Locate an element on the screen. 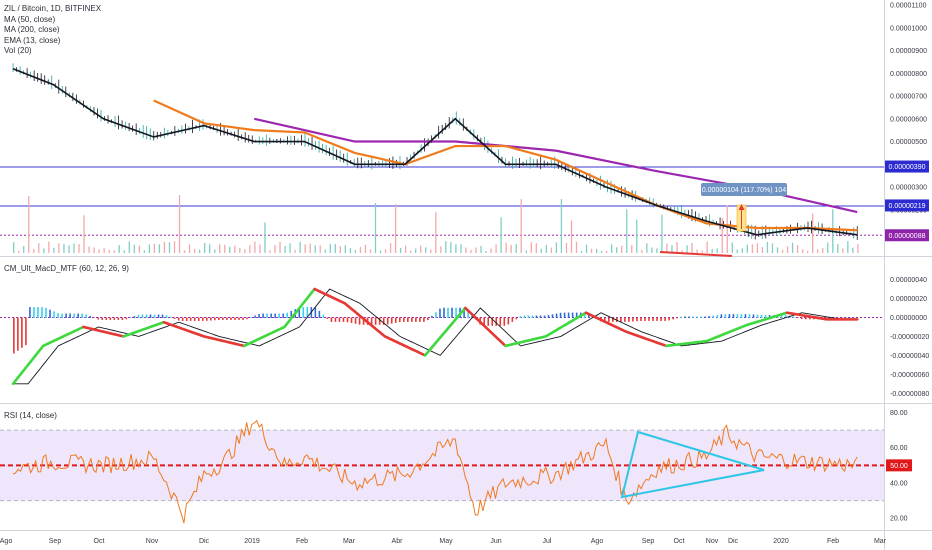 The image size is (932, 550). rsi-tick-label: 20.00 is located at coordinates (899, 519).